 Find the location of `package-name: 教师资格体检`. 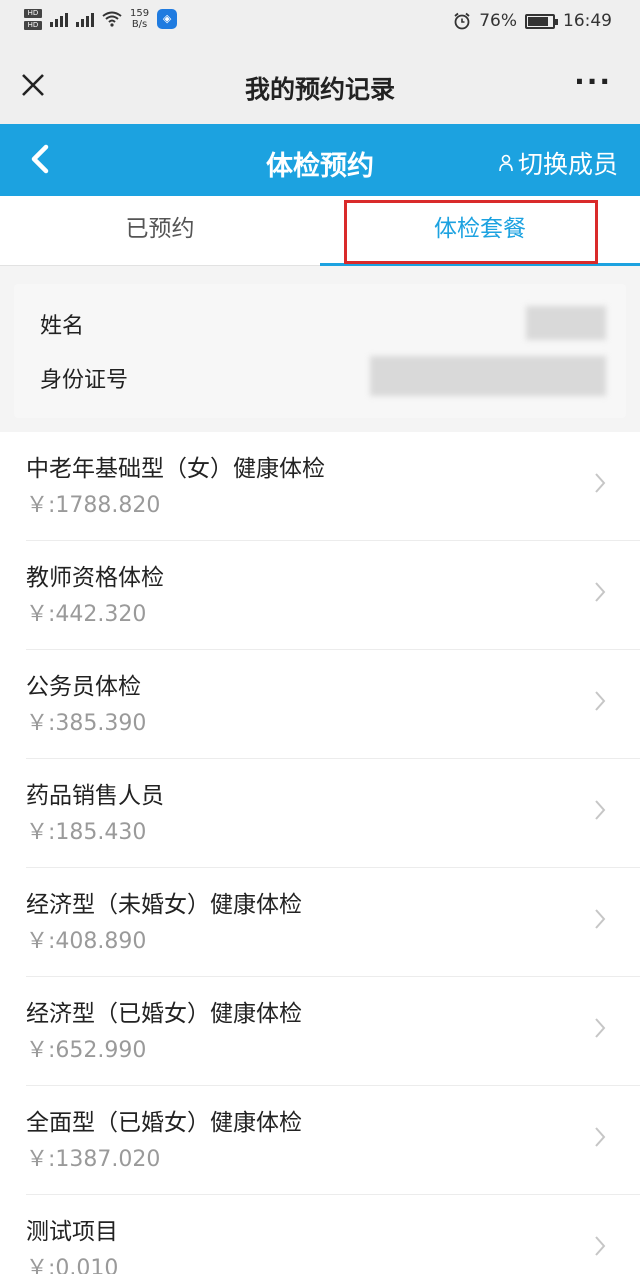

package-name: 教师资格体检 is located at coordinates (95, 578).